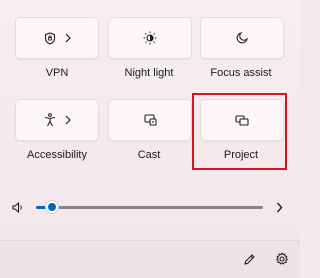 The image size is (320, 278). I want to click on volume-slider-thumb, so click(51, 207).